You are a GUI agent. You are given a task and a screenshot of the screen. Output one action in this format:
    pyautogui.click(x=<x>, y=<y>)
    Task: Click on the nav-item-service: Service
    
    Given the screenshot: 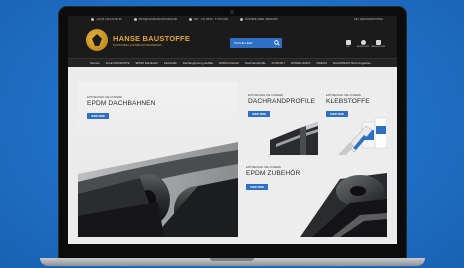 What is the action you would take?
    pyautogui.click(x=95, y=63)
    